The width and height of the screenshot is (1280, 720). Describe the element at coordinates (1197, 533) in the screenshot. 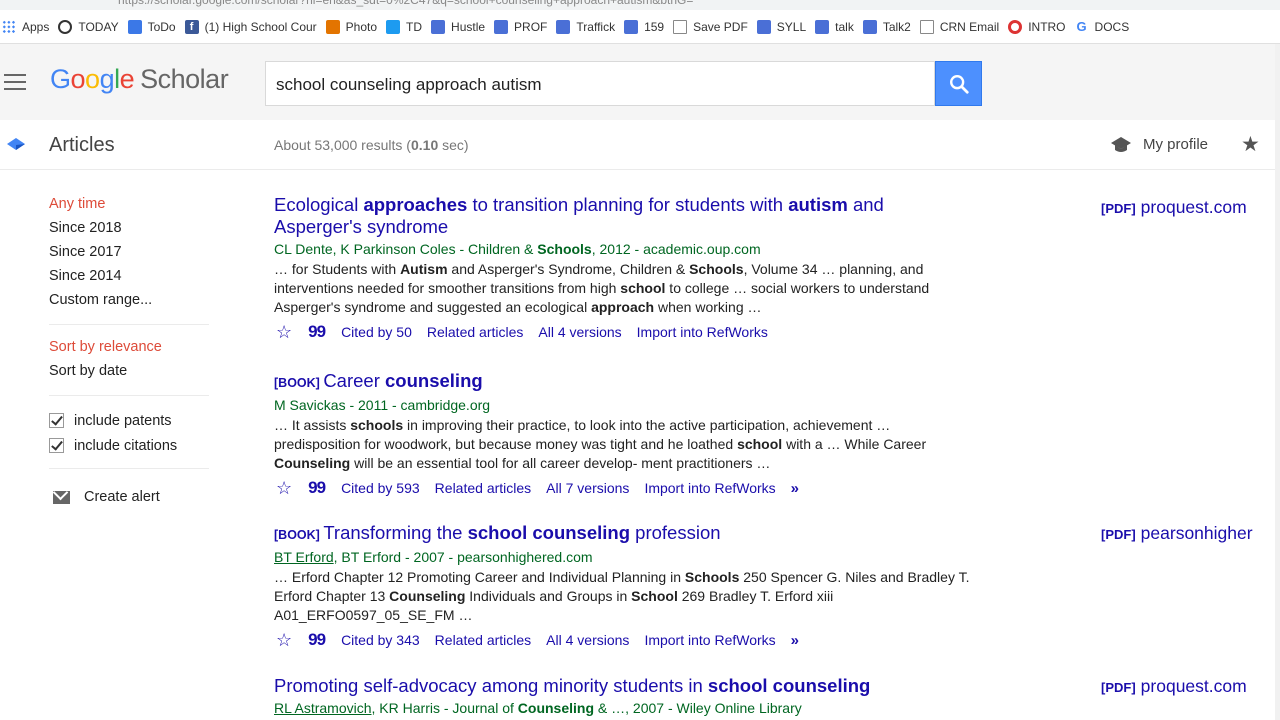

I see `pdf-source-name: pearsonhigher` at that location.